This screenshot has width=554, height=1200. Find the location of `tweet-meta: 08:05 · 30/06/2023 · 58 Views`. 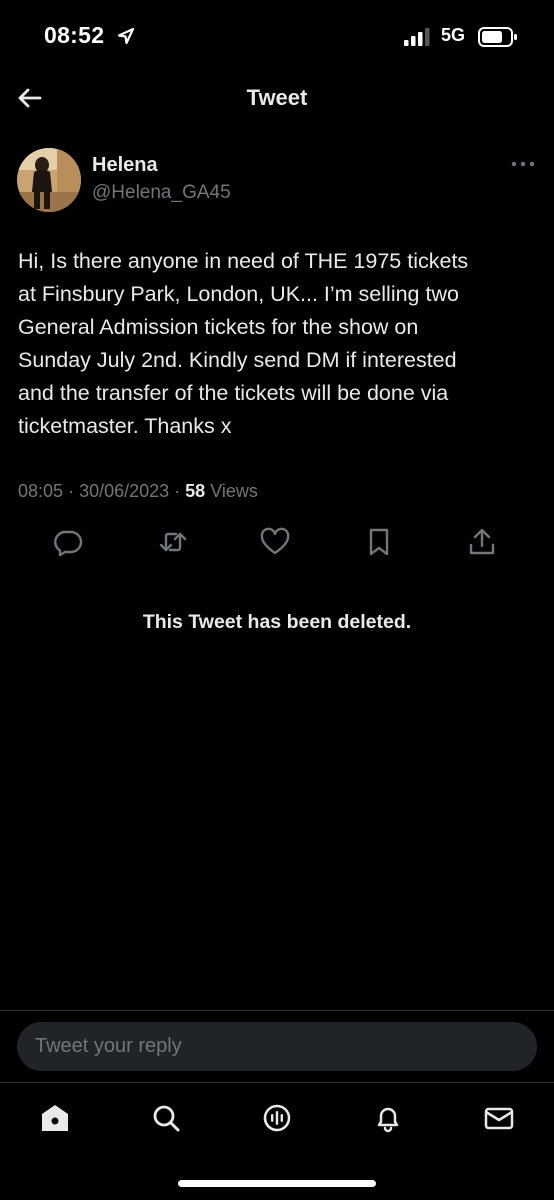

tweet-meta: 08:05 · 30/06/2023 · 58 Views is located at coordinates (138, 491).